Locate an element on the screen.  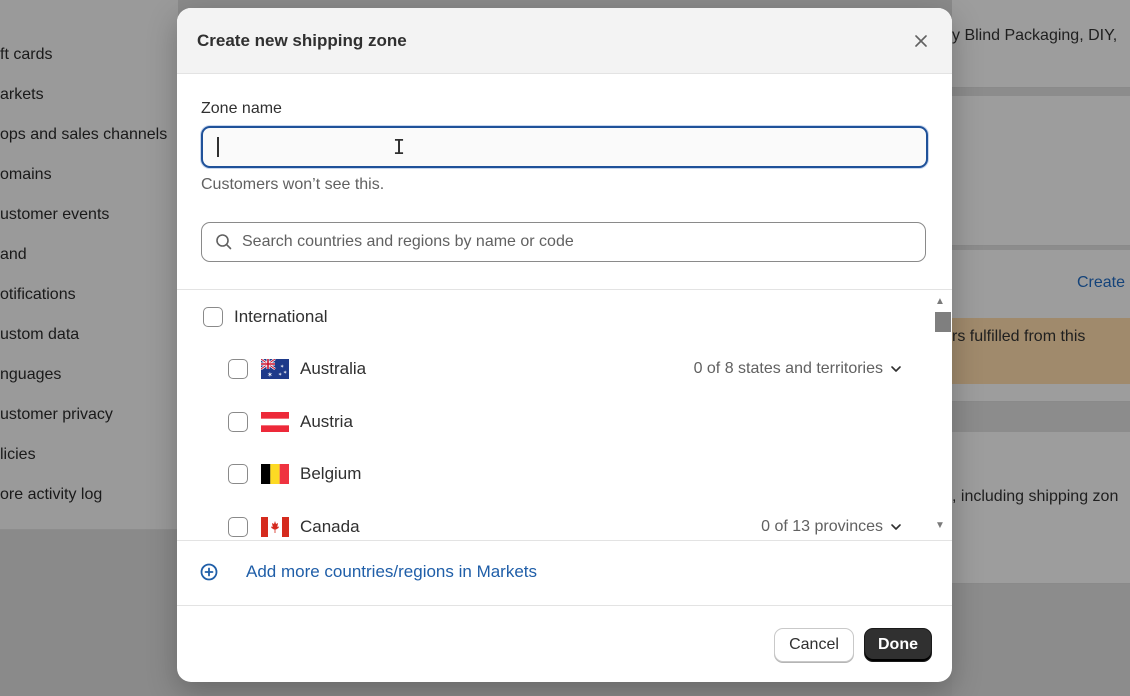
list-scrollbar: ▲ ▼ is located at coordinates (941, 415).